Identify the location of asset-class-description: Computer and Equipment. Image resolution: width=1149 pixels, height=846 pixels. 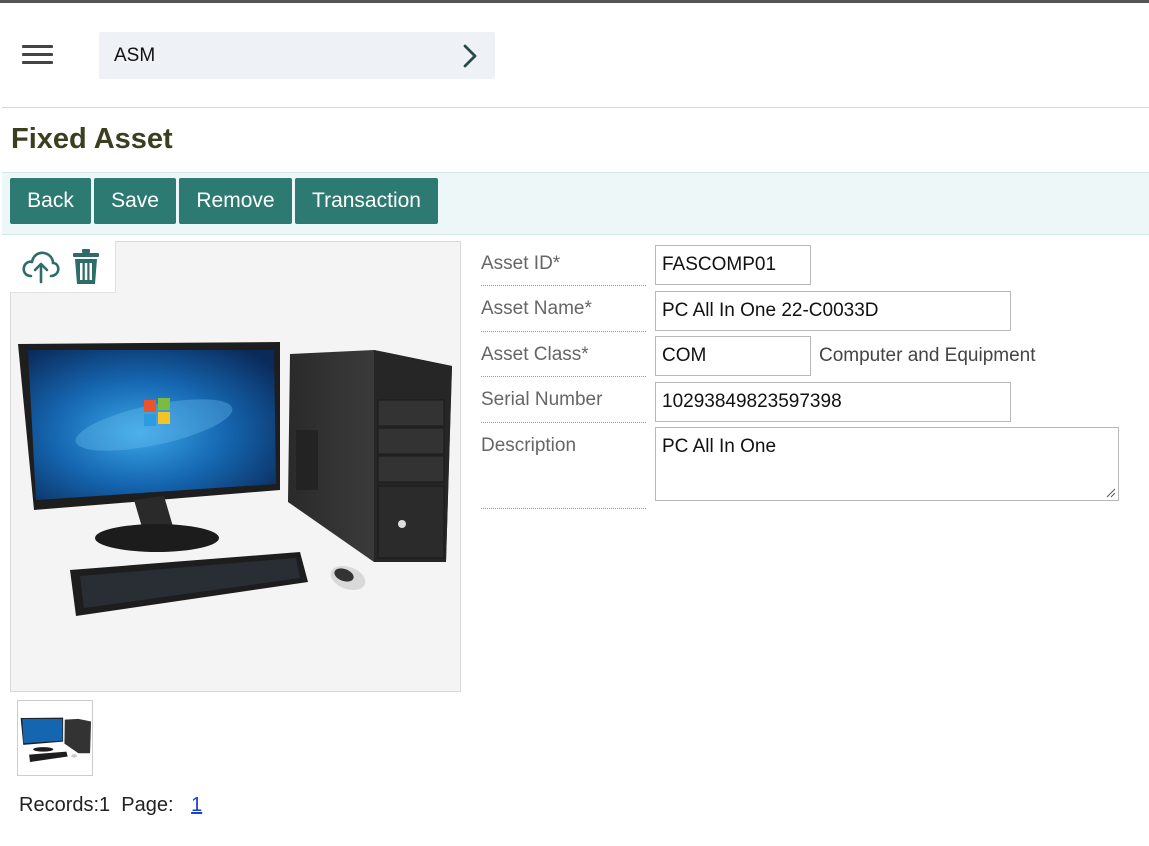
(927, 355).